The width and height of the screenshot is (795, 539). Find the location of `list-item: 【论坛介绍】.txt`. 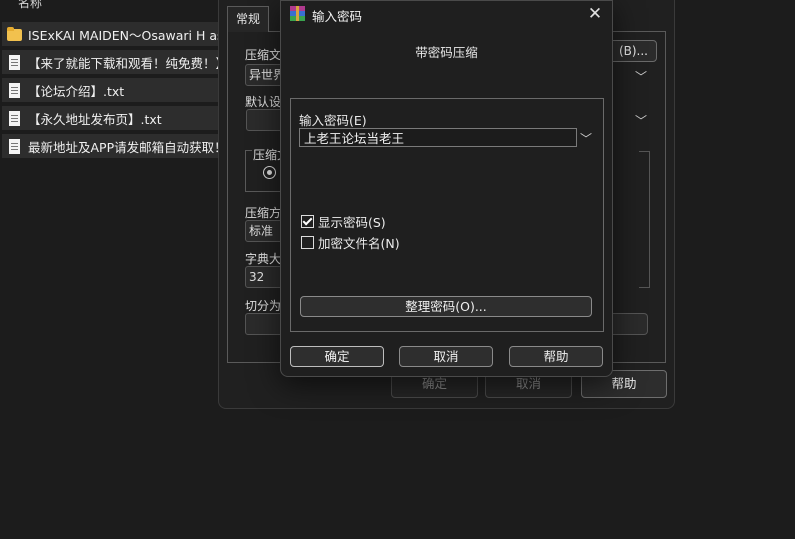

list-item: 【论坛介绍】.txt is located at coordinates (111, 90).